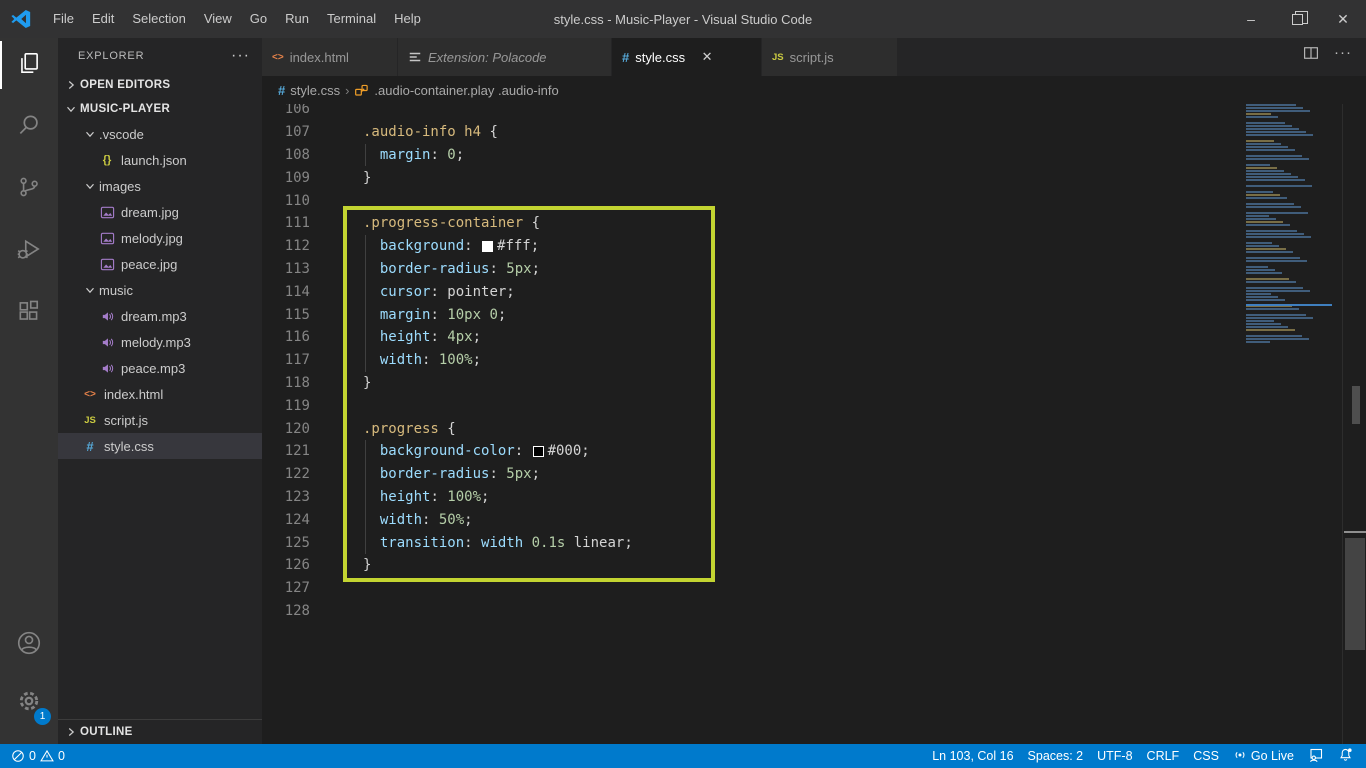 This screenshot has width=1366, height=768. What do you see at coordinates (687, 57) in the screenshot?
I see `tab-style-css: # style.css ✕` at bounding box center [687, 57].